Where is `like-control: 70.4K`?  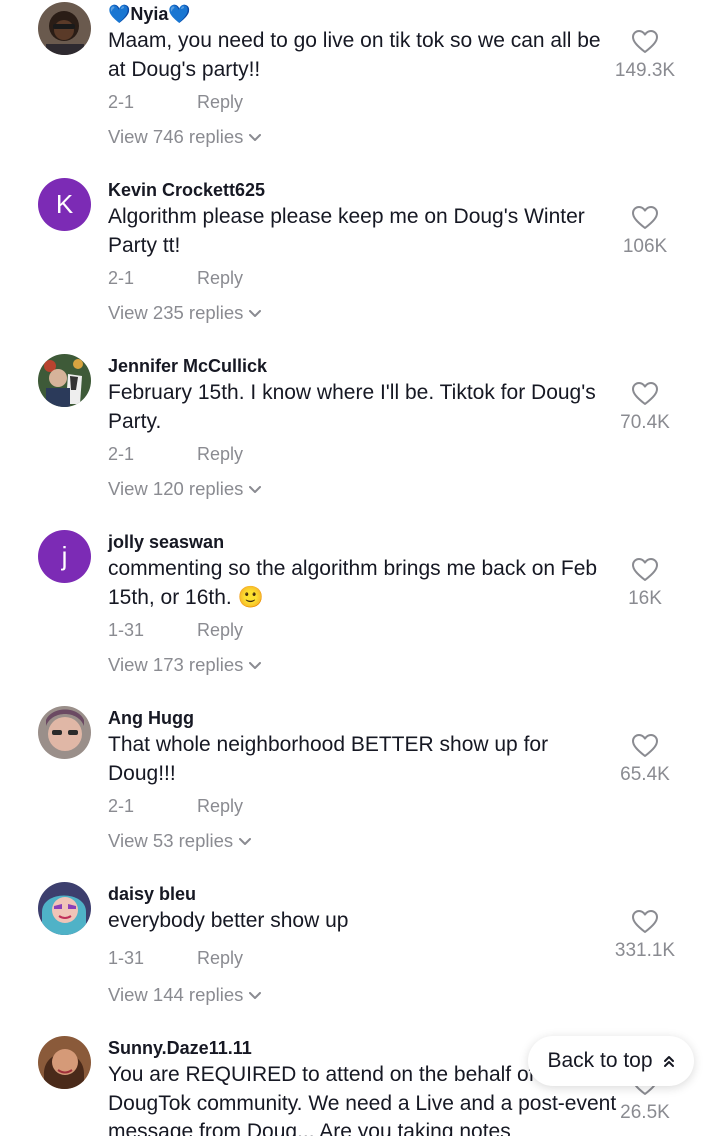
like-control: 70.4K is located at coordinates (645, 408).